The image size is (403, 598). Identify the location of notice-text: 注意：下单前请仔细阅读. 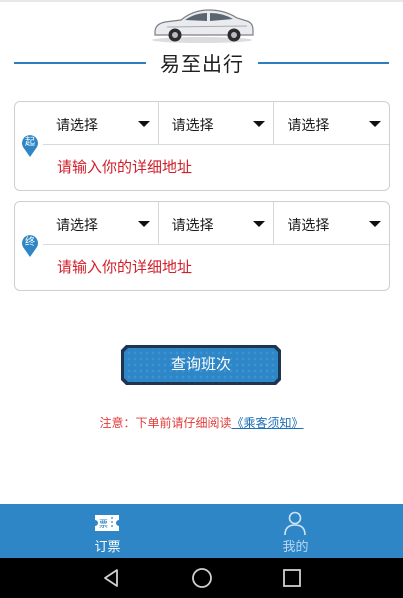
(165, 423).